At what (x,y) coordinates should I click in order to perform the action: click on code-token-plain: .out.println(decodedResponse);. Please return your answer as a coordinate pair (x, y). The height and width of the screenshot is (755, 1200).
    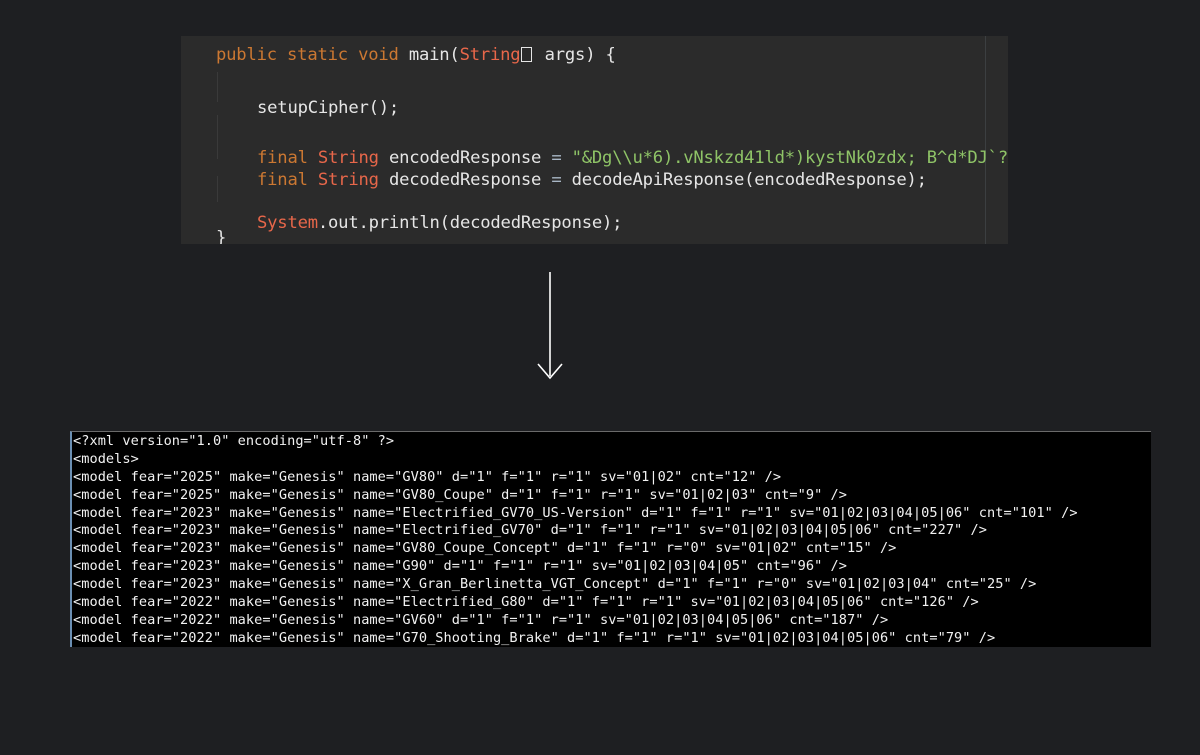
    Looking at the image, I should click on (470, 223).